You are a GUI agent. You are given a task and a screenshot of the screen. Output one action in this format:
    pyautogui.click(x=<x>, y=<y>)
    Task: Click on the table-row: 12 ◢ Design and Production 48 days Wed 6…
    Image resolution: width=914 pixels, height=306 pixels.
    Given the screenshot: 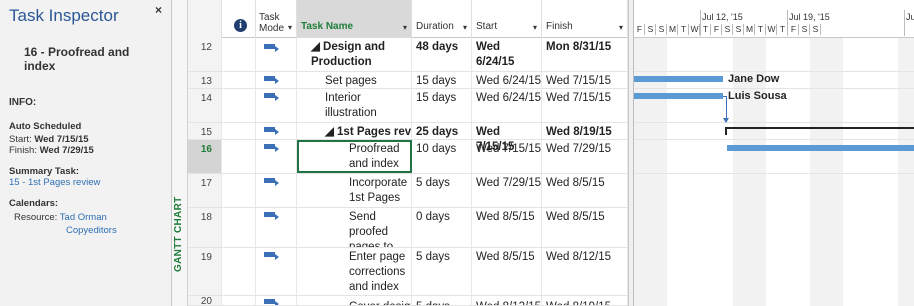 What is the action you would take?
    pyautogui.click(x=408, y=55)
    